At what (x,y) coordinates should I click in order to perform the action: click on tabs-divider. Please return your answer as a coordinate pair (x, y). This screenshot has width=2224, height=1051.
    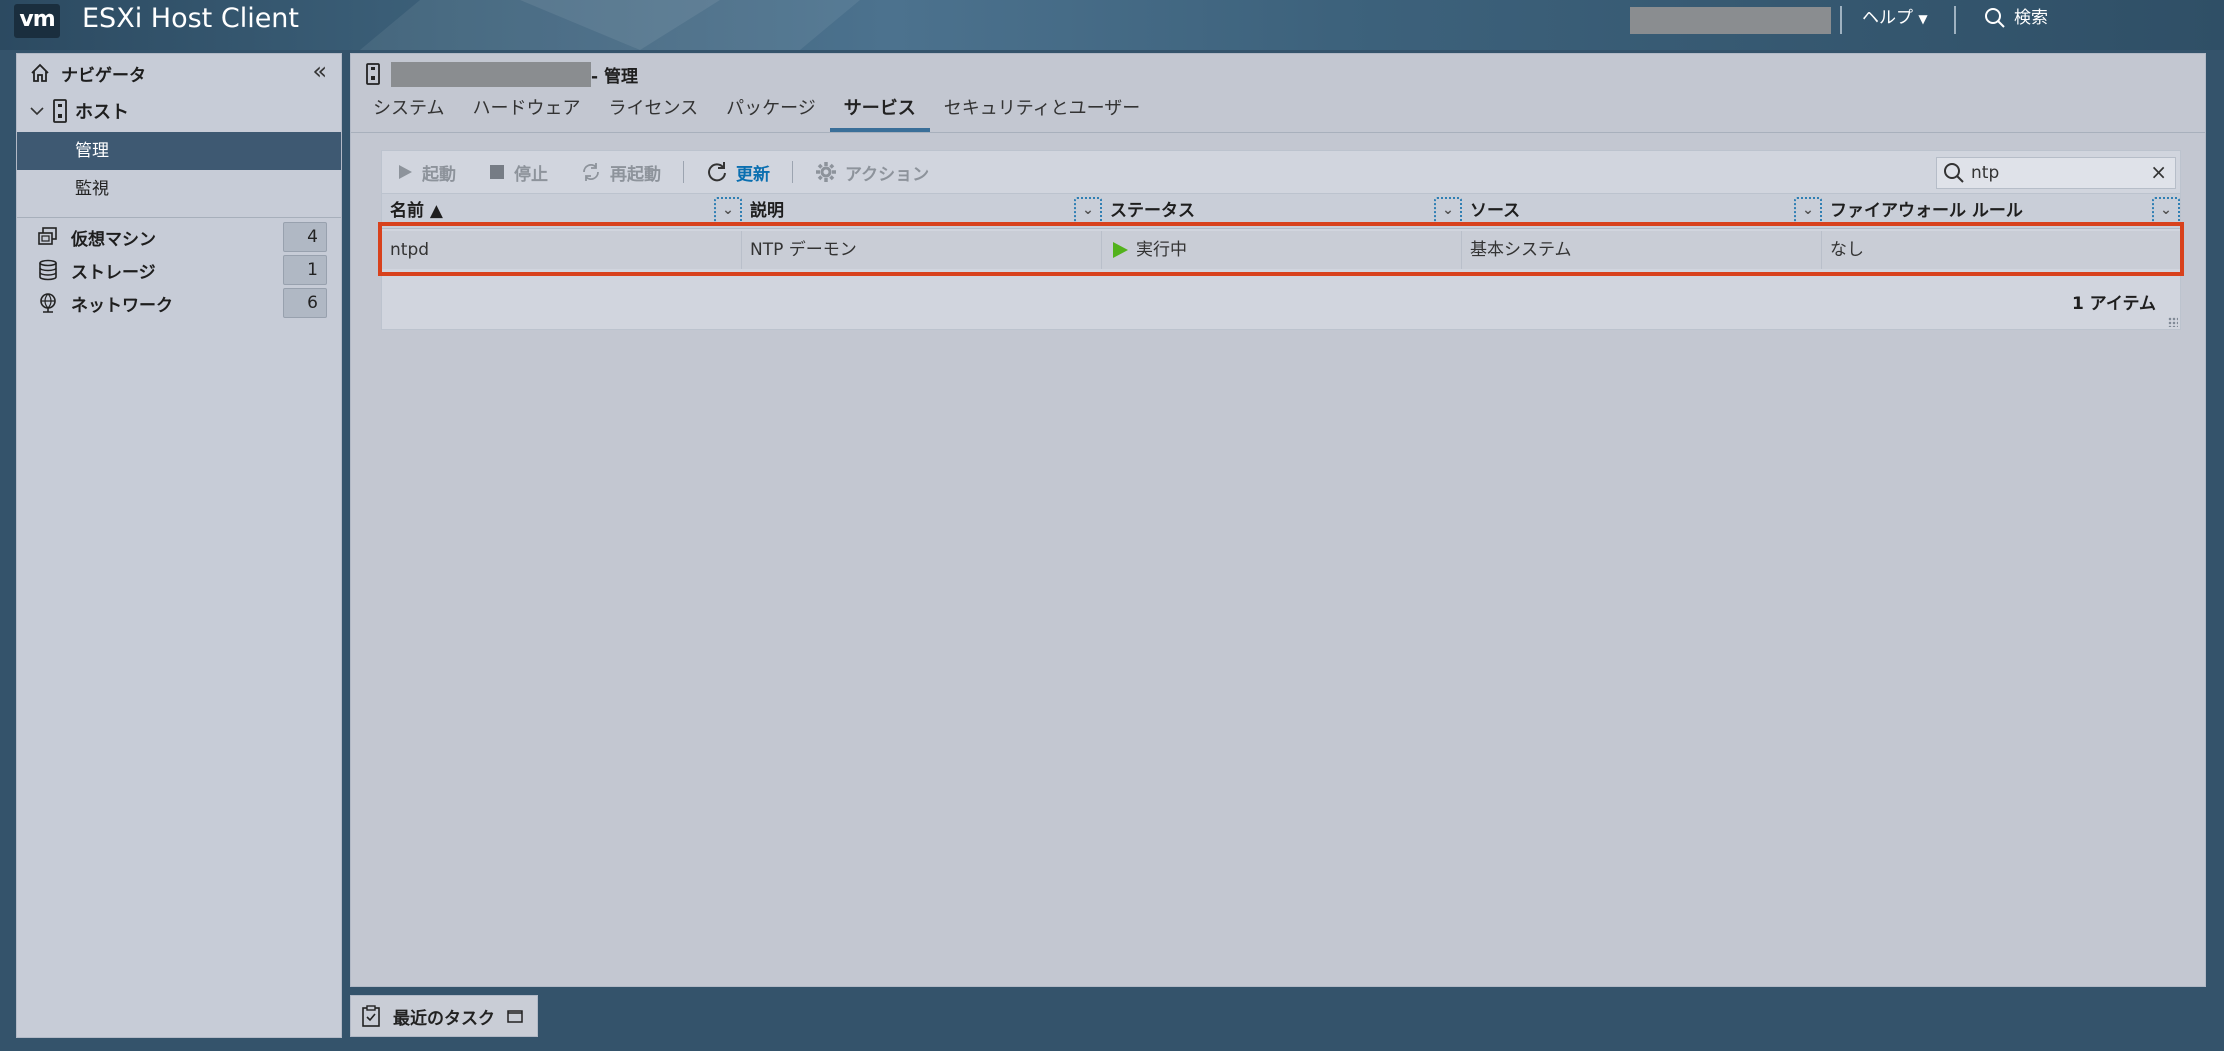
    Looking at the image, I should click on (1278, 132).